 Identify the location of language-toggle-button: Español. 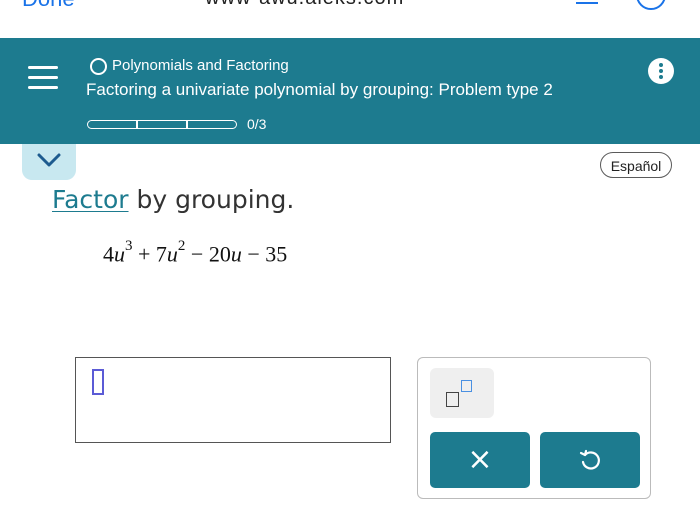
(636, 165).